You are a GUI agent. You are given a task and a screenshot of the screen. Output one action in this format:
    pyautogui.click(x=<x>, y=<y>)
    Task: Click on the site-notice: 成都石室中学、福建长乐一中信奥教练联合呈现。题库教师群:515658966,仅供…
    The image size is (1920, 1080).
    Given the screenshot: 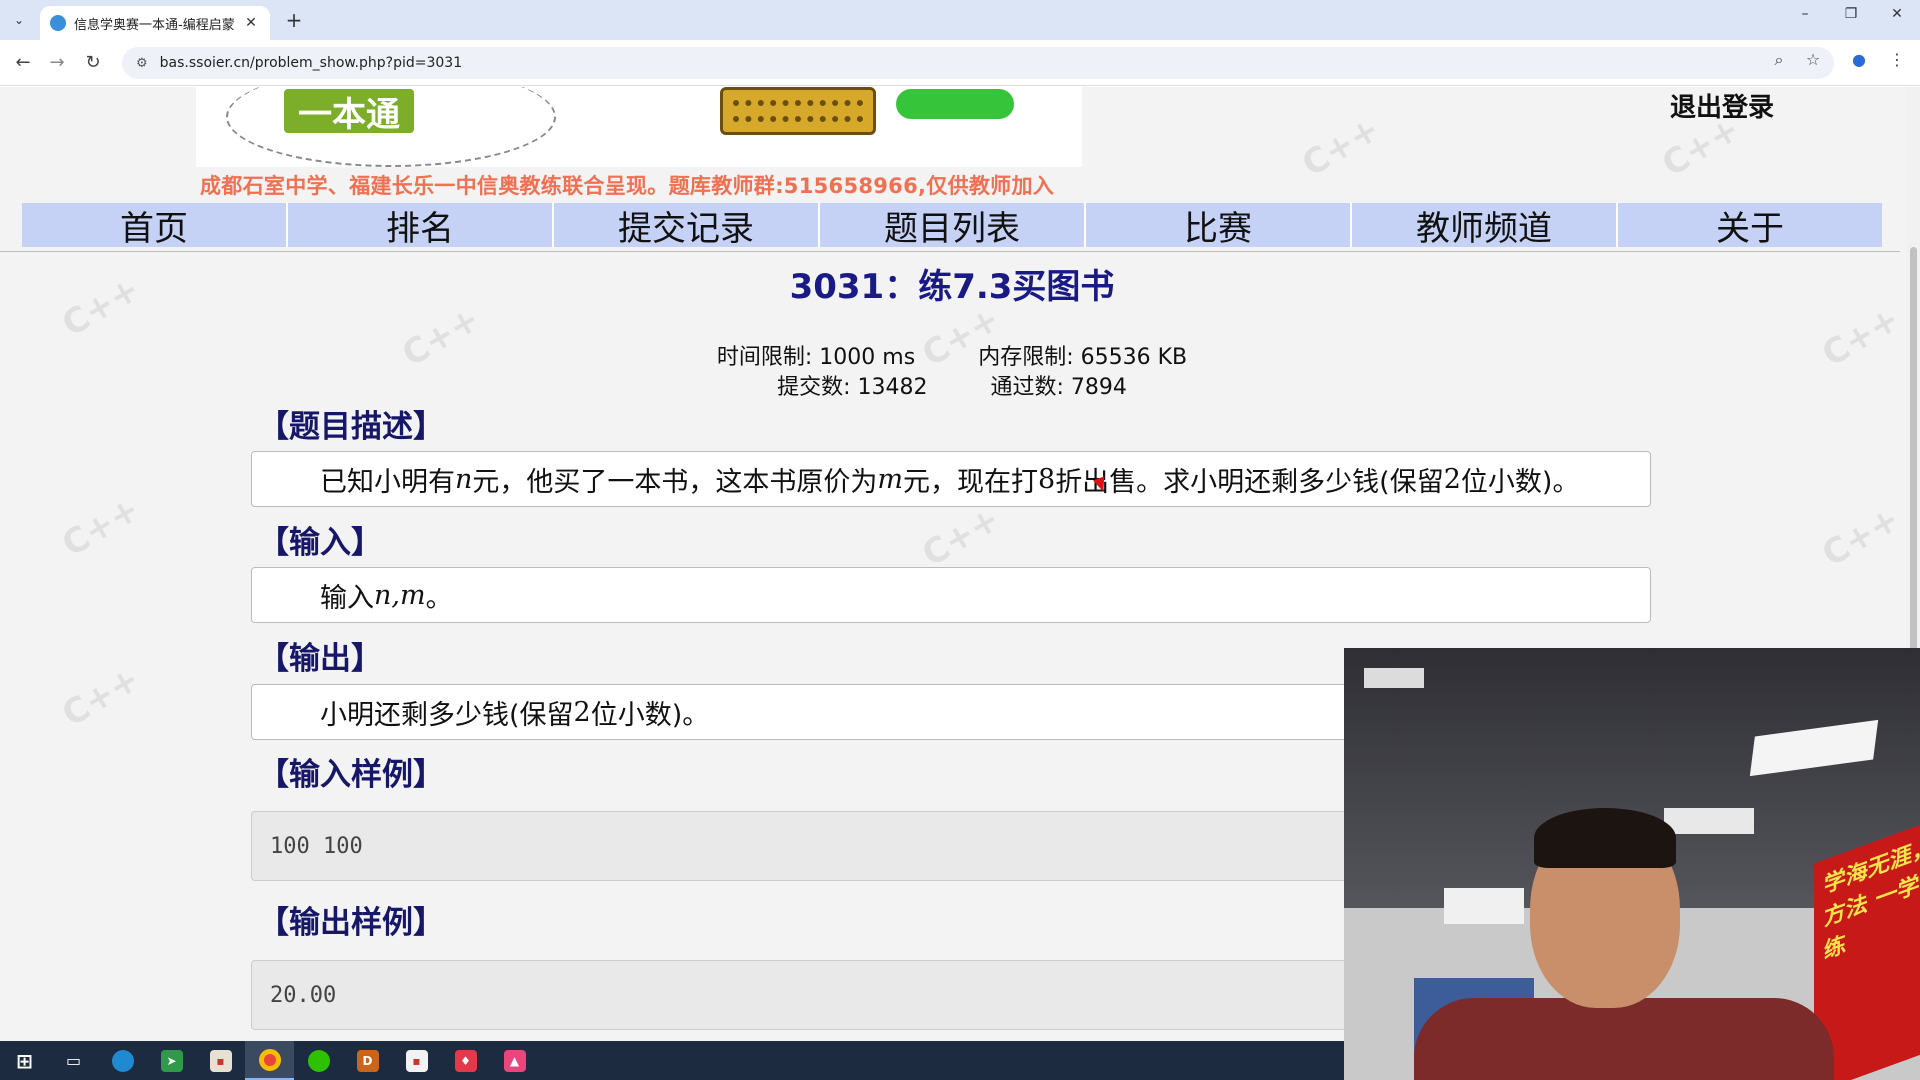 What is the action you would take?
    pyautogui.click(x=627, y=186)
    